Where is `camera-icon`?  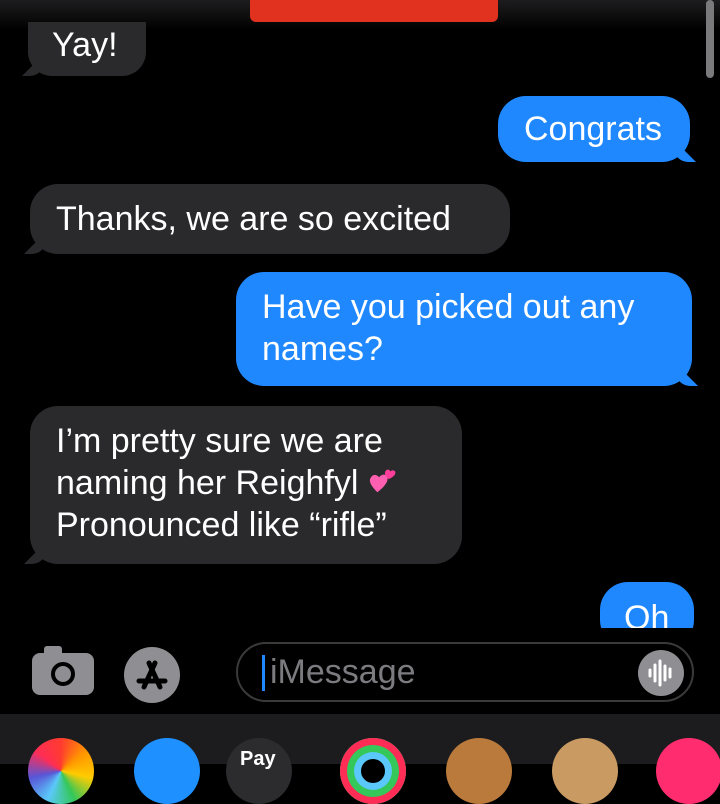
camera-icon is located at coordinates (63, 670).